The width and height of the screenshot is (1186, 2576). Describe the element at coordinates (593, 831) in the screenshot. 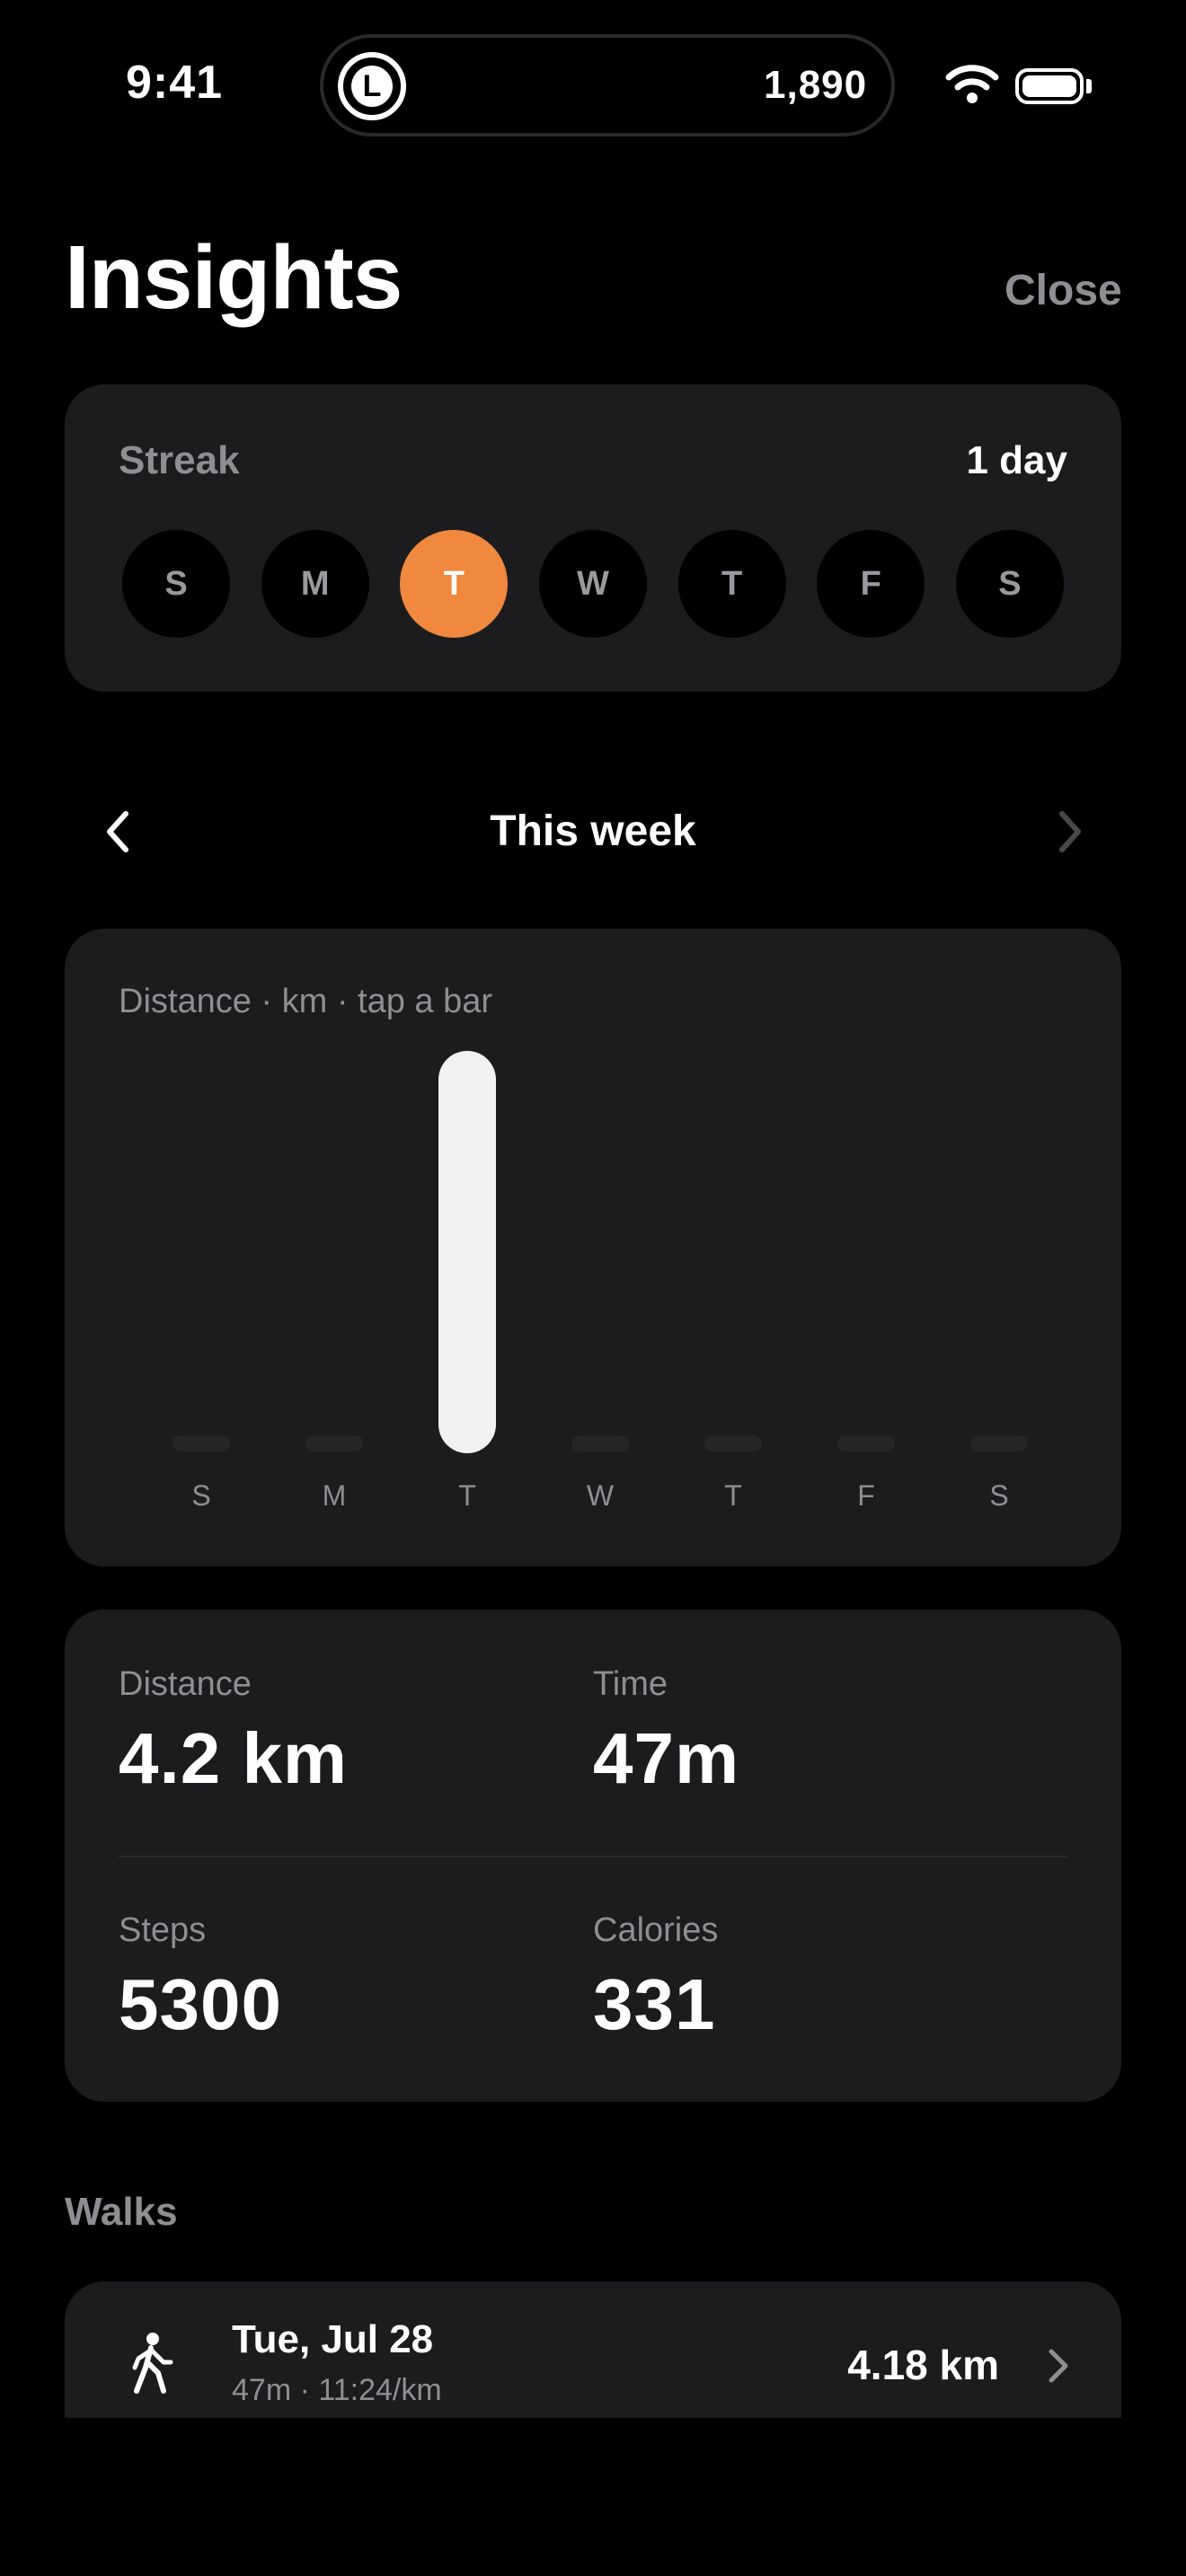

I see `week-title: This week` at that location.